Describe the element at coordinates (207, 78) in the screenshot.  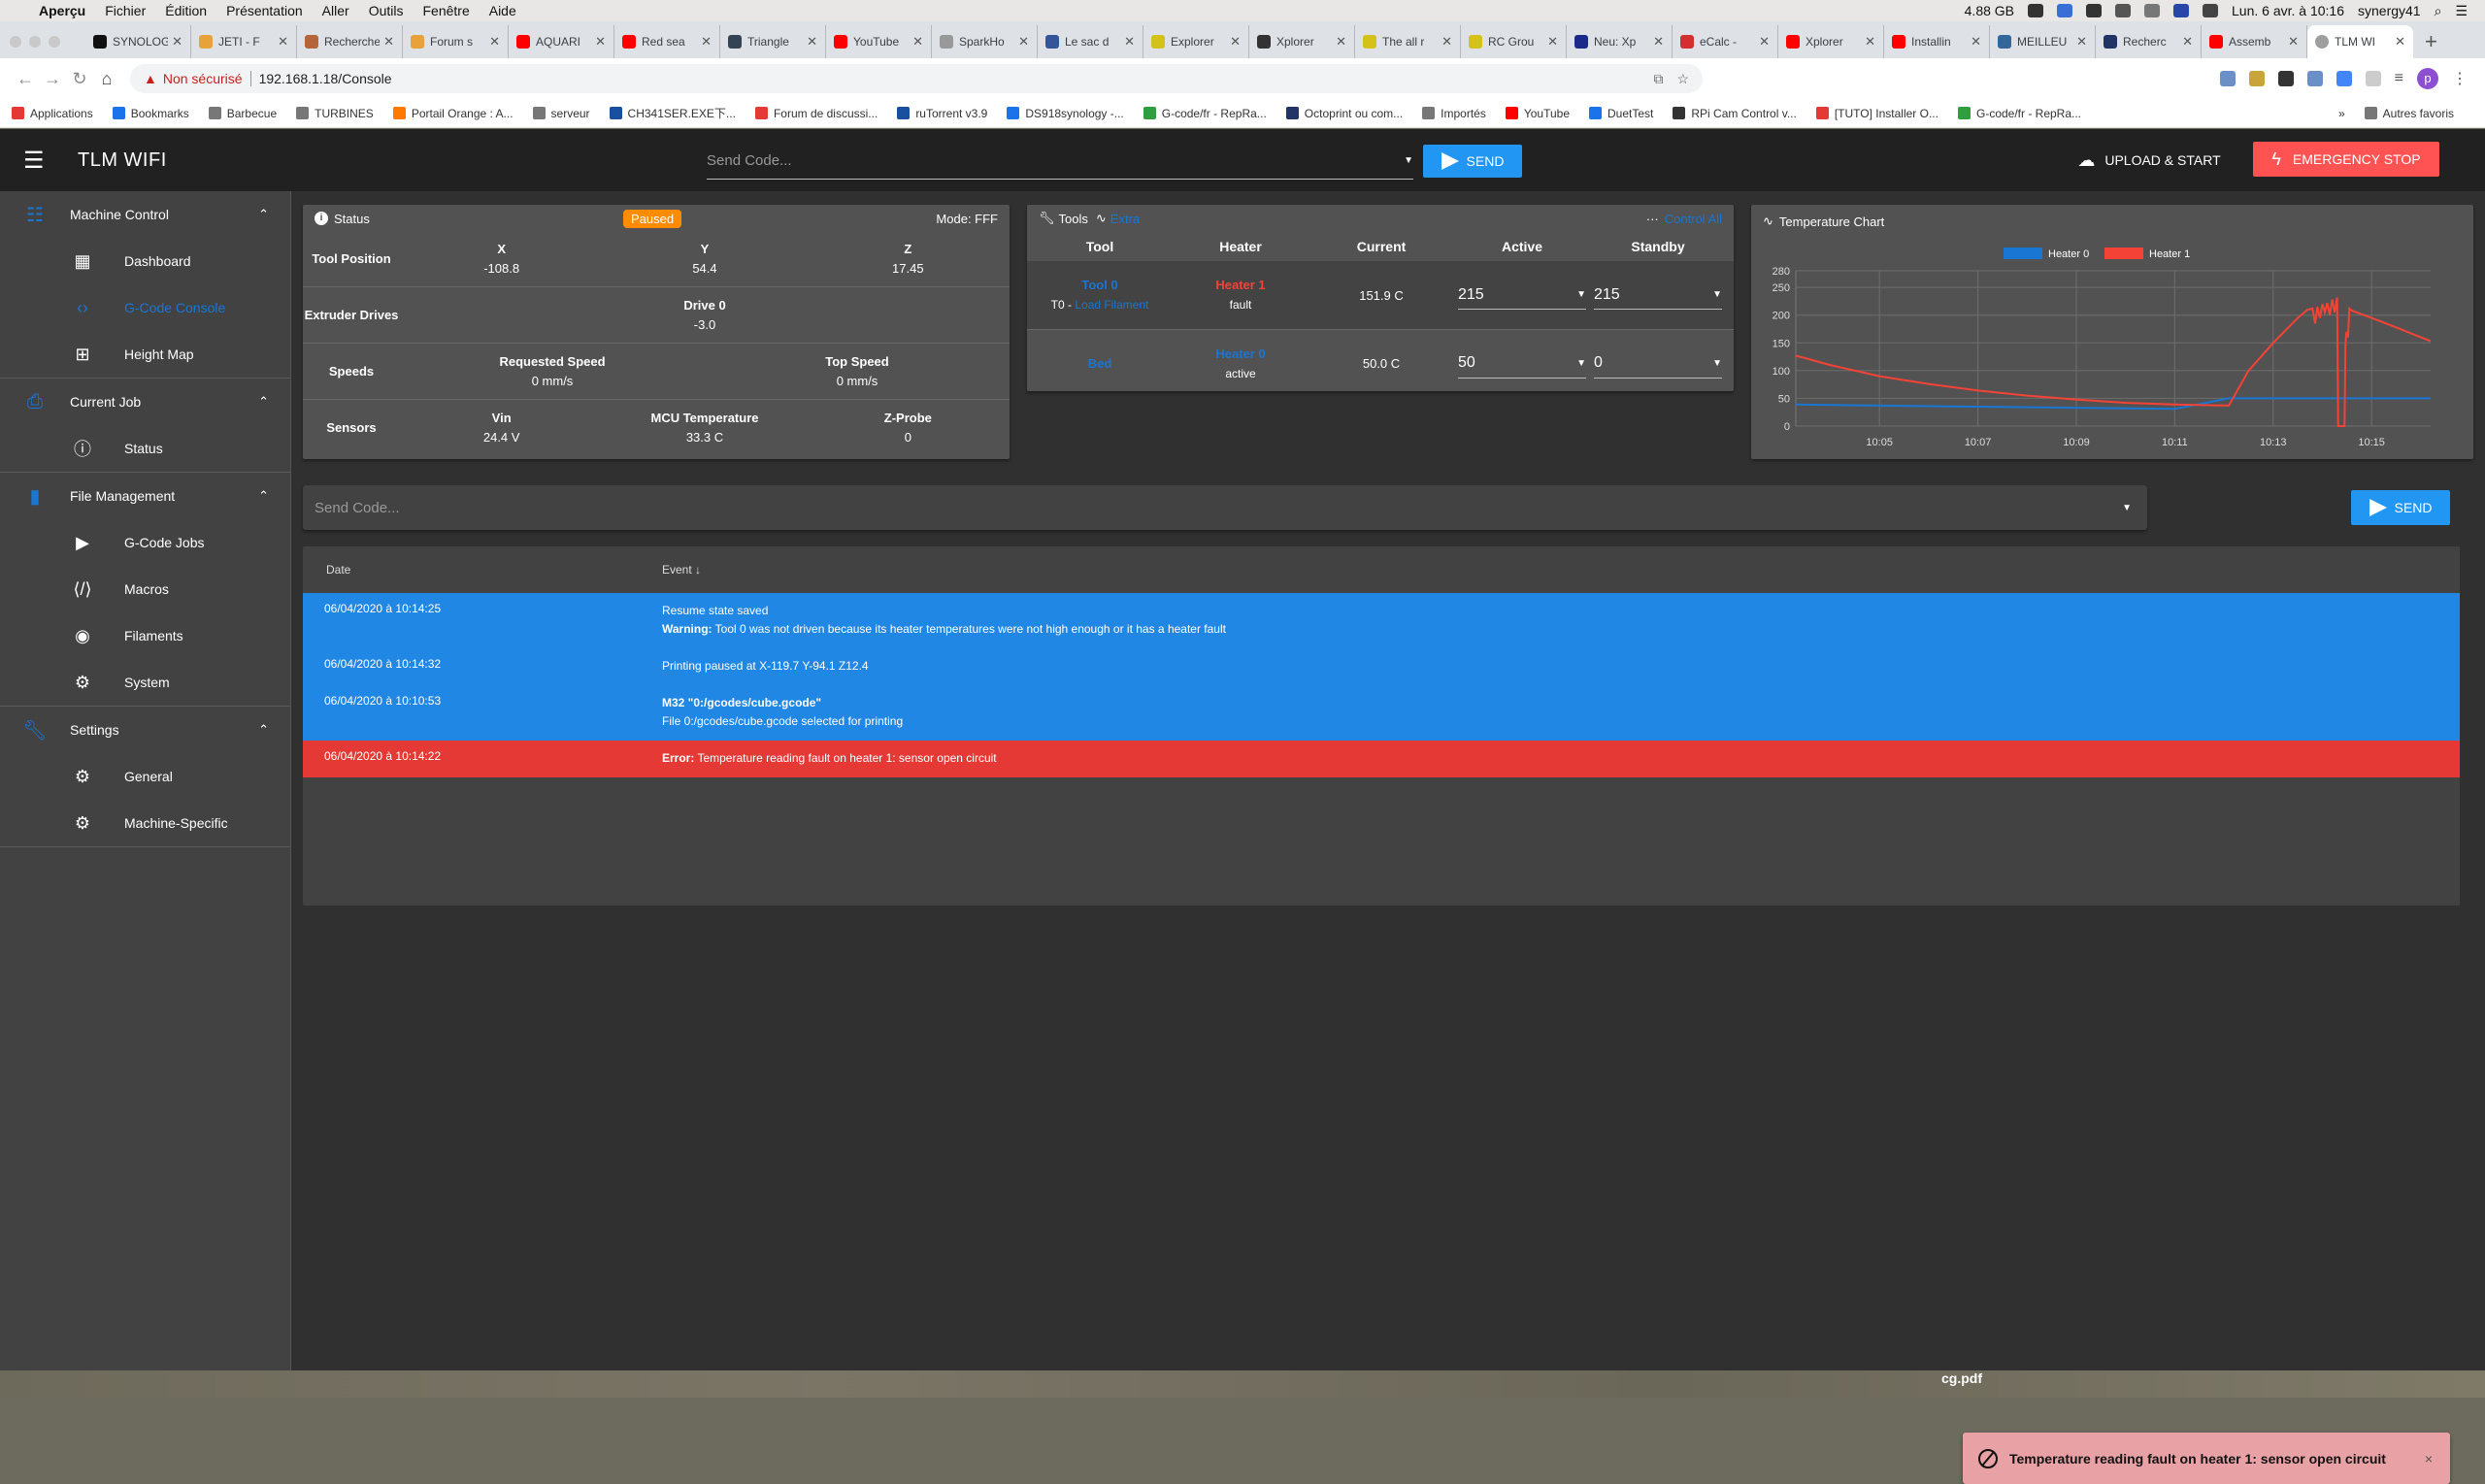
I see `security-label: Non sécurisé` at that location.